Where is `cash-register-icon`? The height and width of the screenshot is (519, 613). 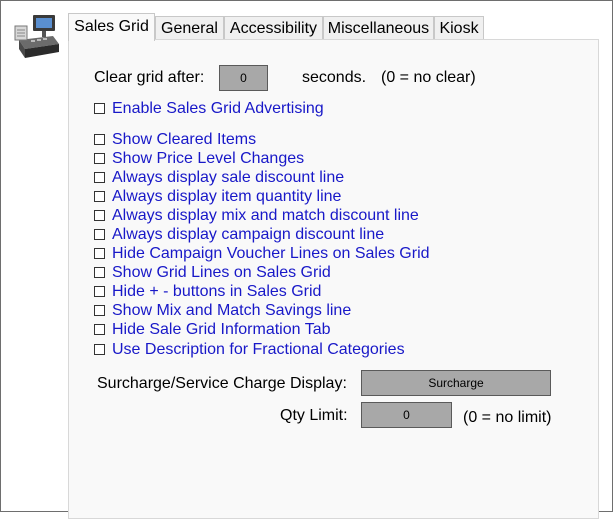
cash-register-icon is located at coordinates (36, 36).